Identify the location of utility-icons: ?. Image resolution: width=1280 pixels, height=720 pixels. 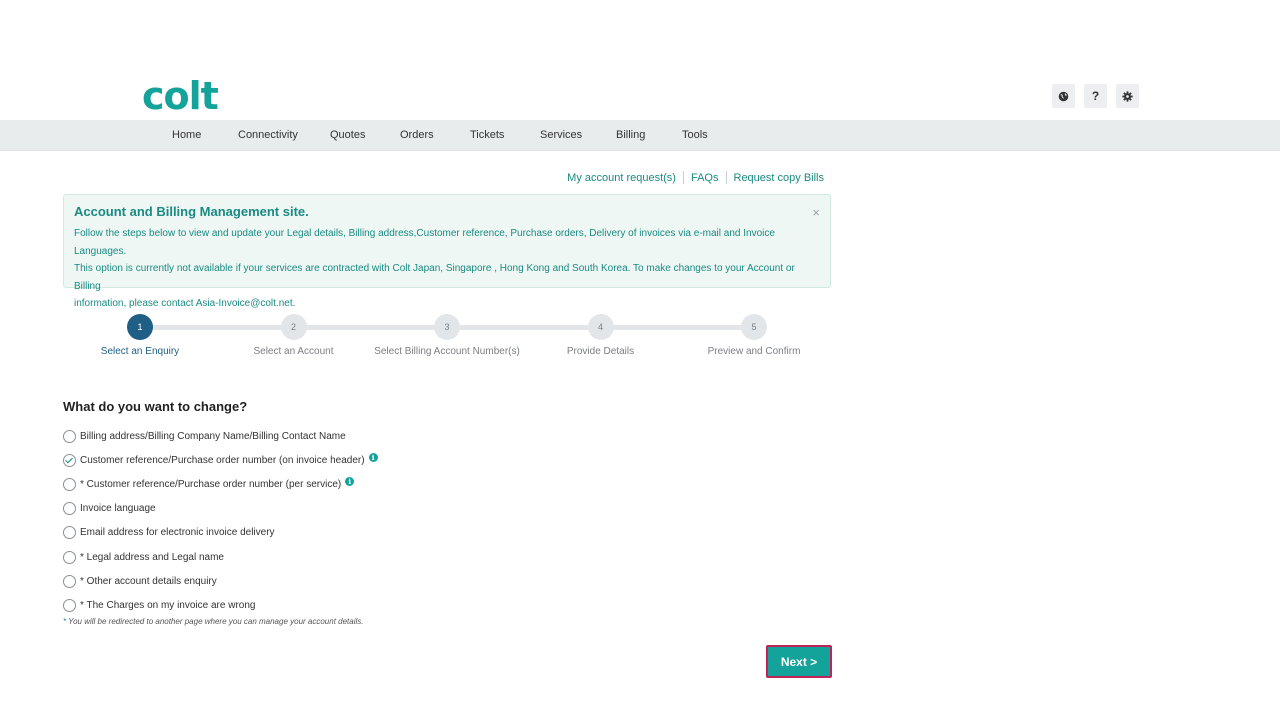
(1095, 96).